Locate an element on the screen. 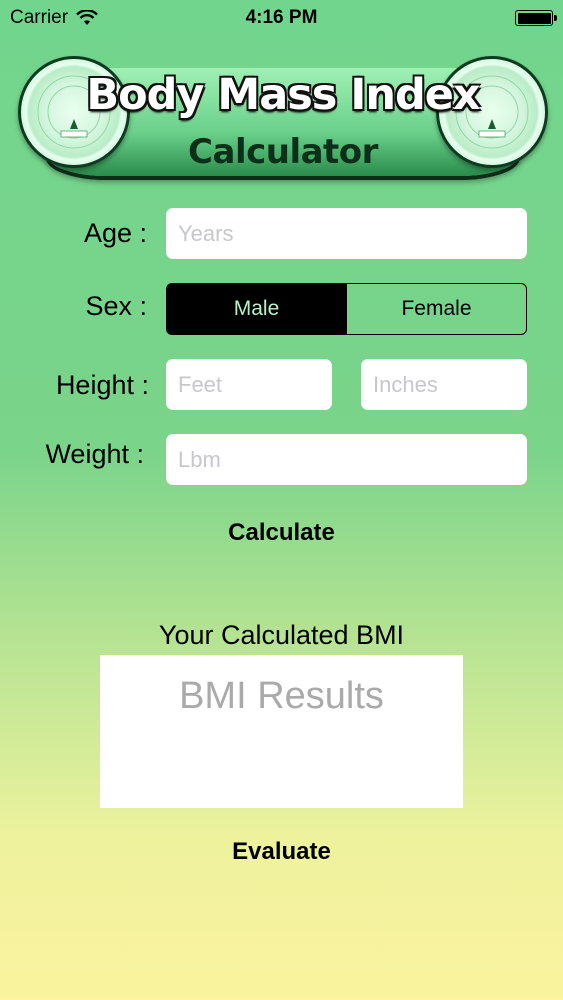  status-bar: Carrier 4:16 PM is located at coordinates (281, 18).